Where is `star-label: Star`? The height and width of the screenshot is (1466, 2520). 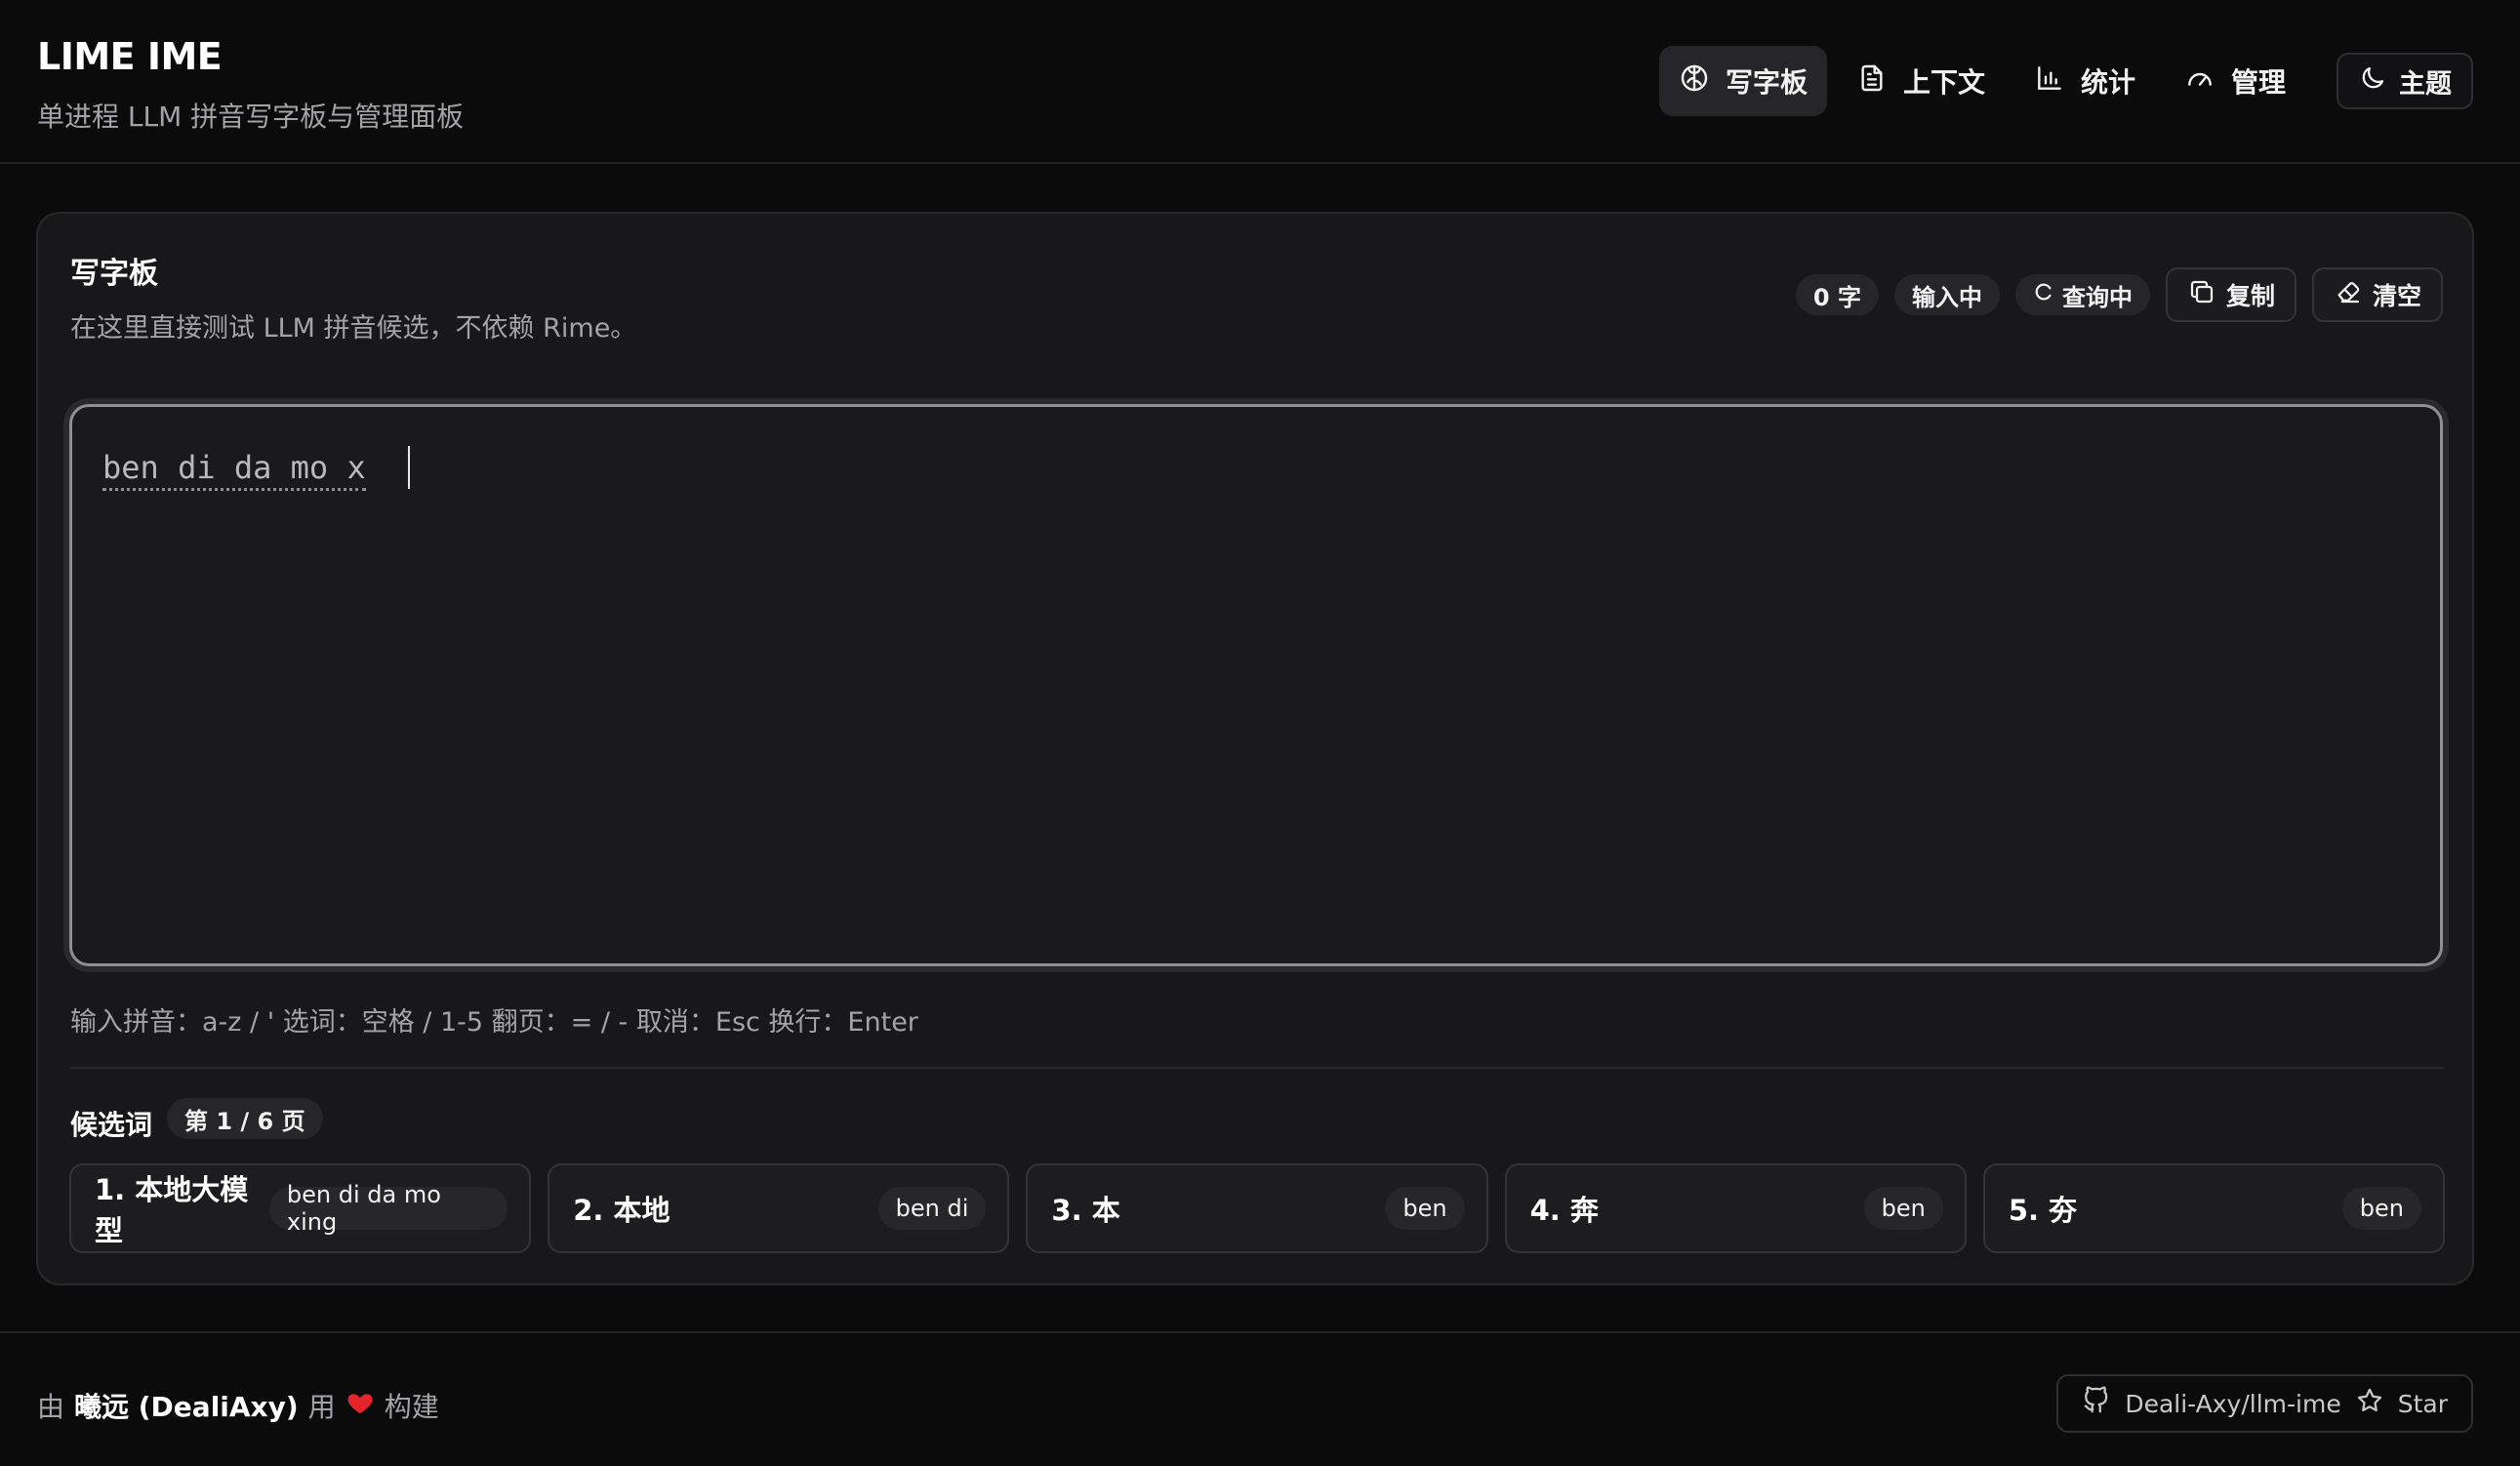 star-label: Star is located at coordinates (2422, 1403).